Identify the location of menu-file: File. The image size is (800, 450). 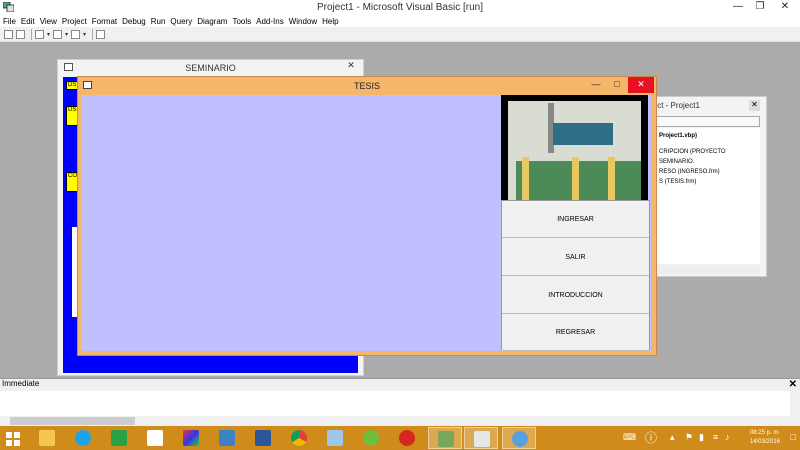
(9, 21).